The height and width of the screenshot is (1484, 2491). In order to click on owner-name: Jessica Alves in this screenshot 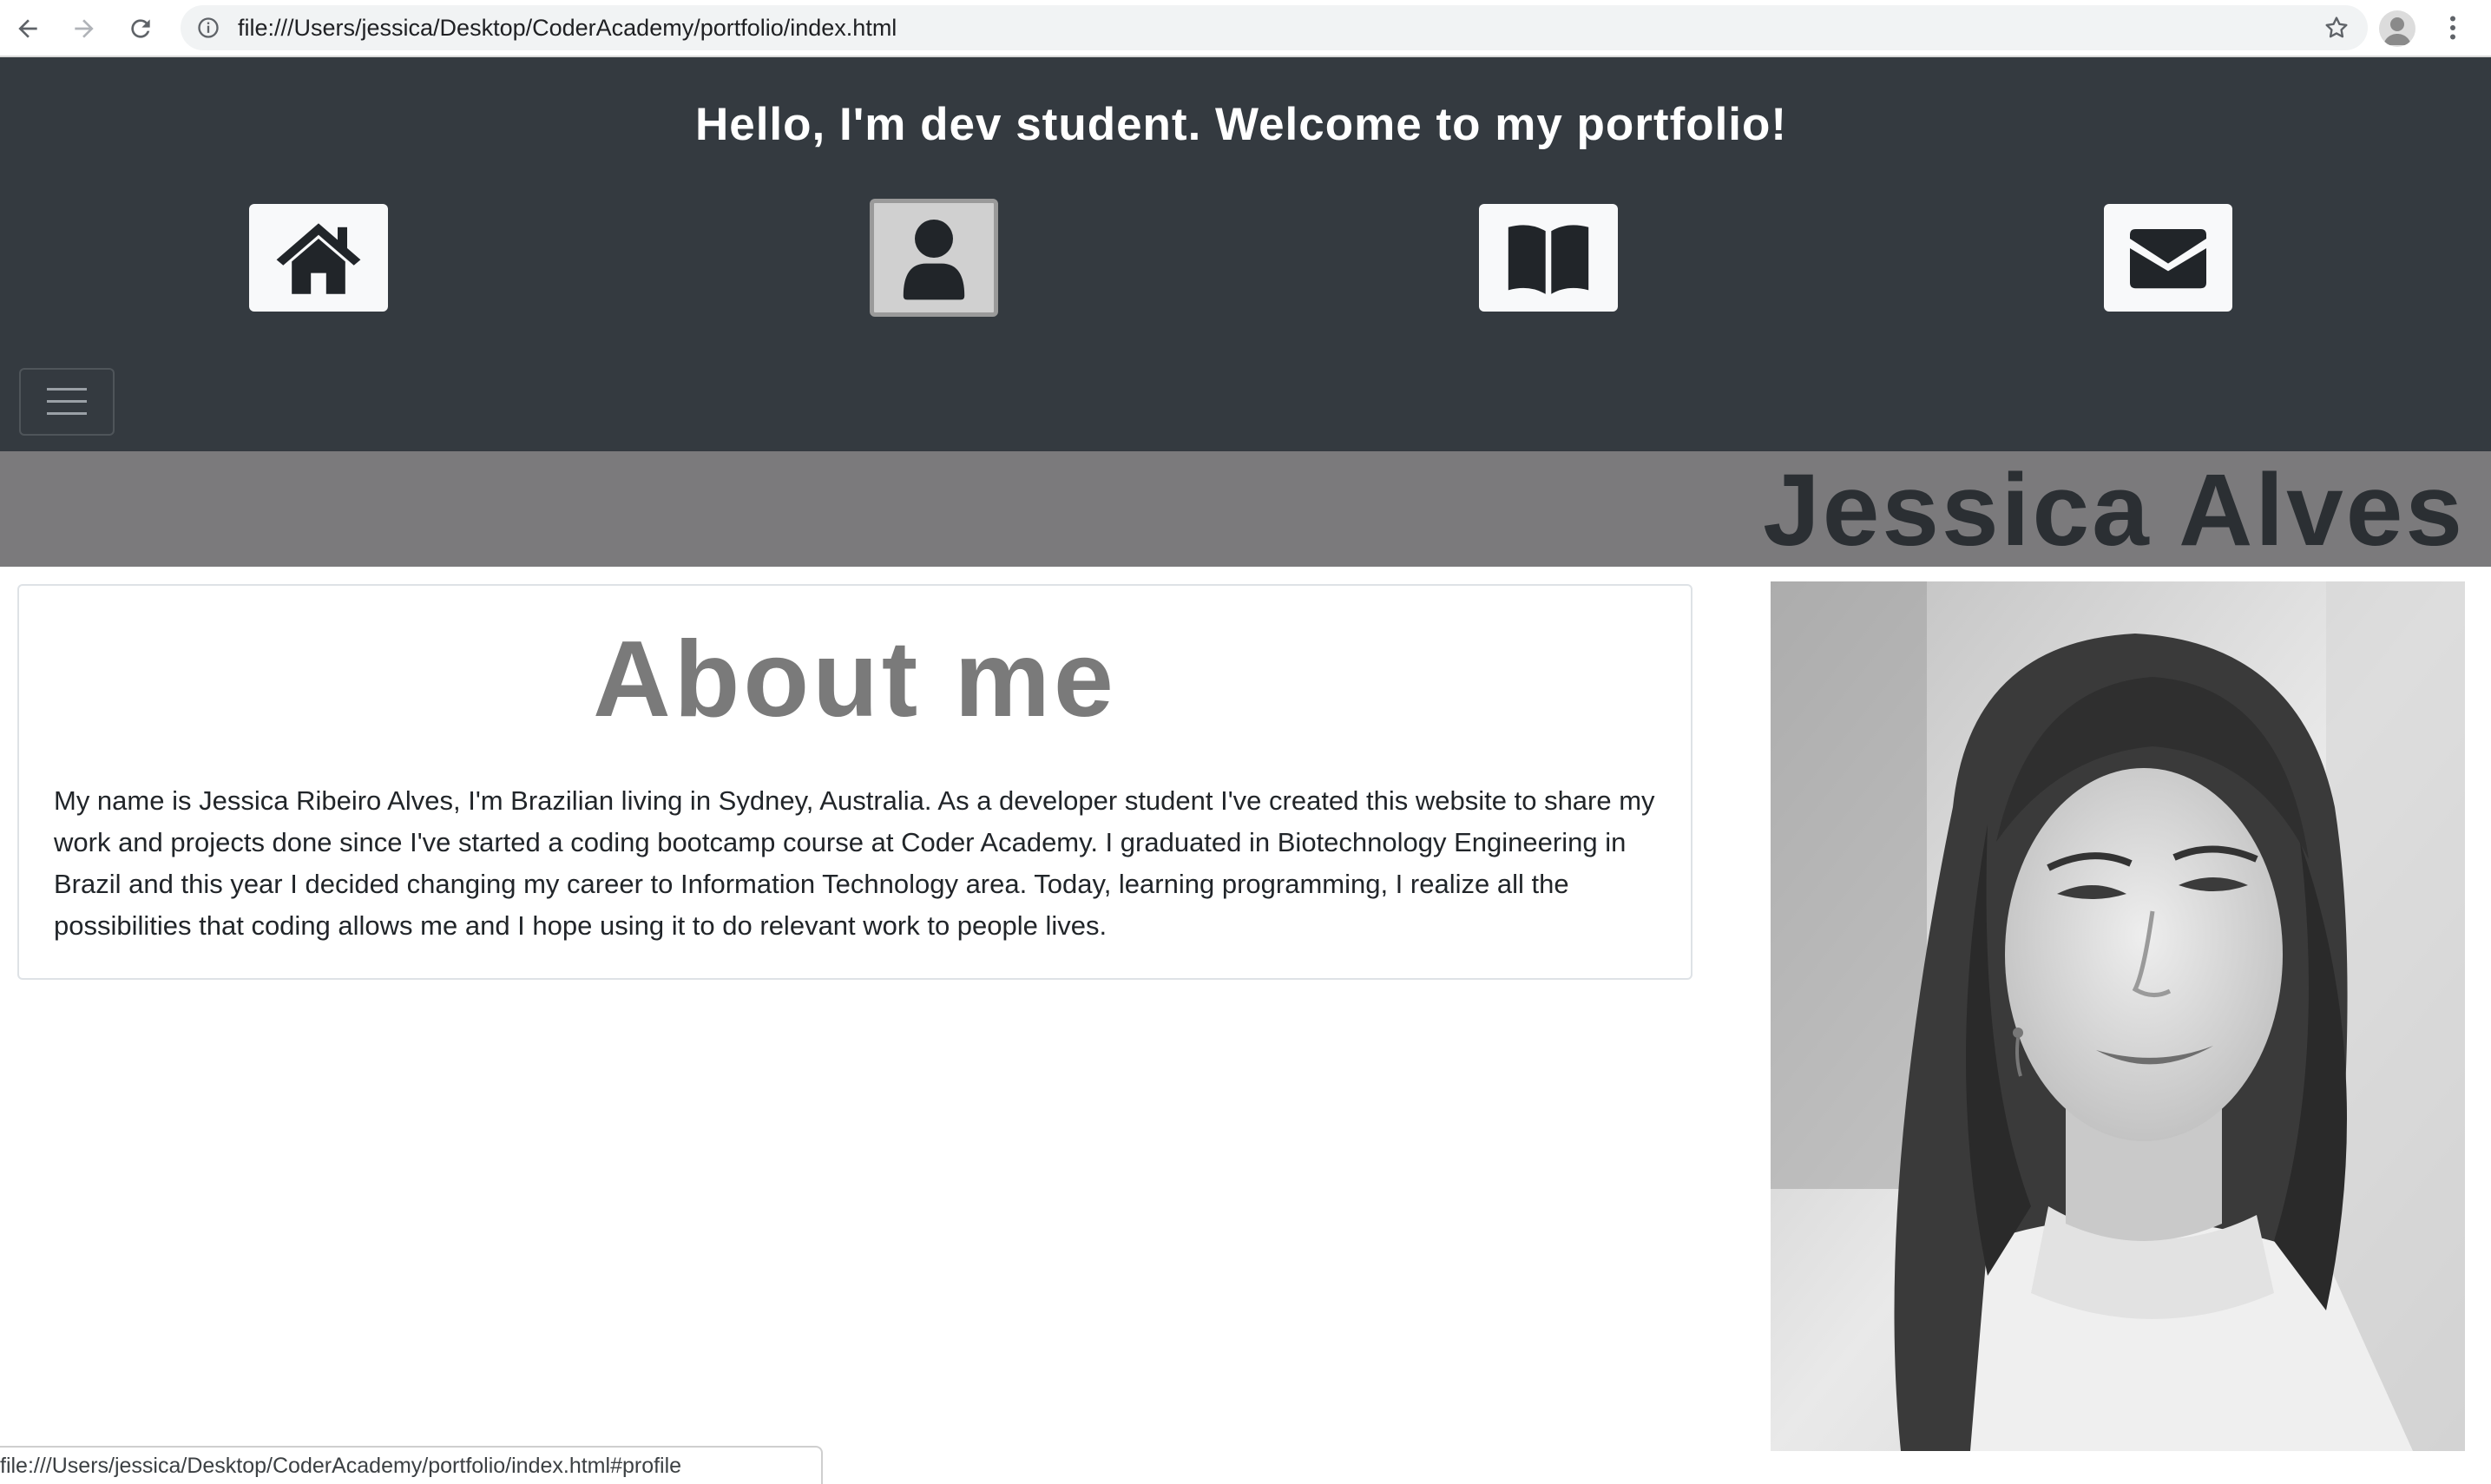, I will do `click(2114, 510)`.